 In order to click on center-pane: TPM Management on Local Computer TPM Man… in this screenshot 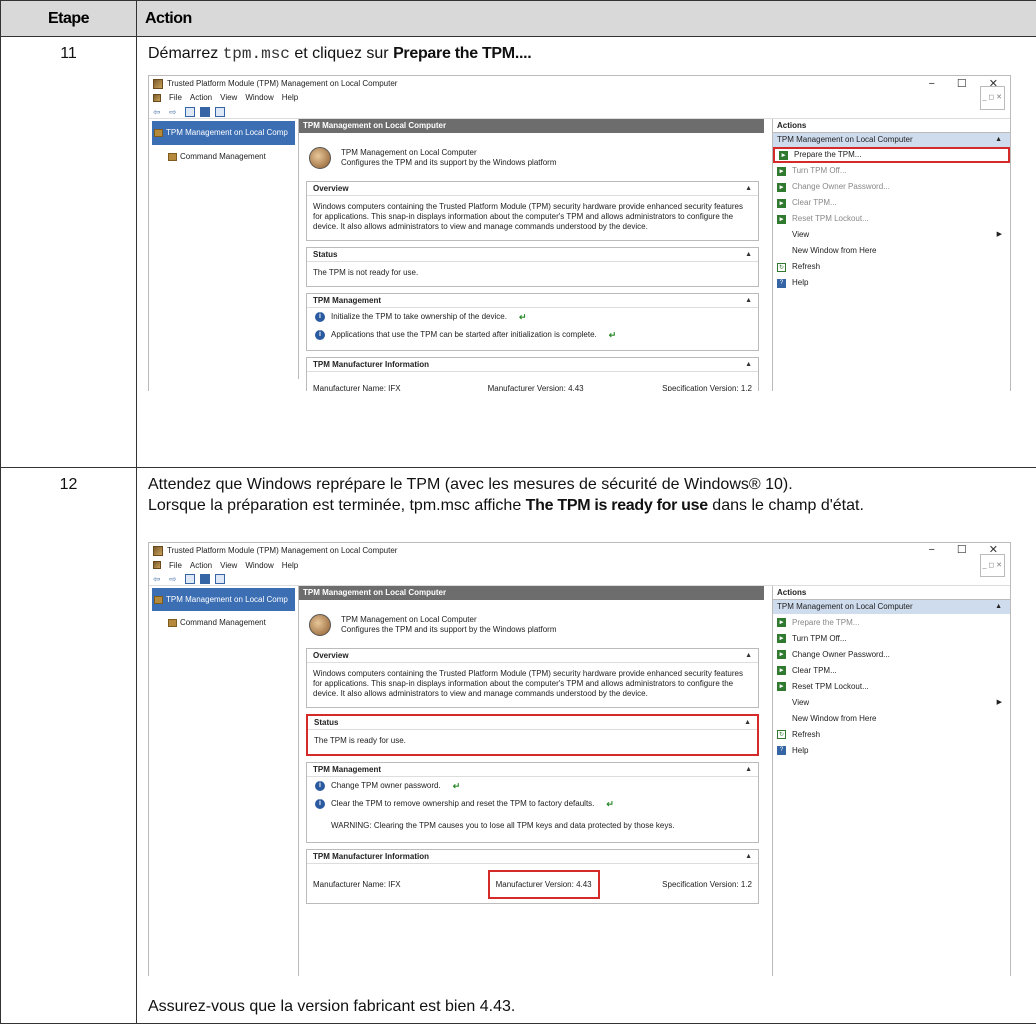, I will do `click(535, 255)`.